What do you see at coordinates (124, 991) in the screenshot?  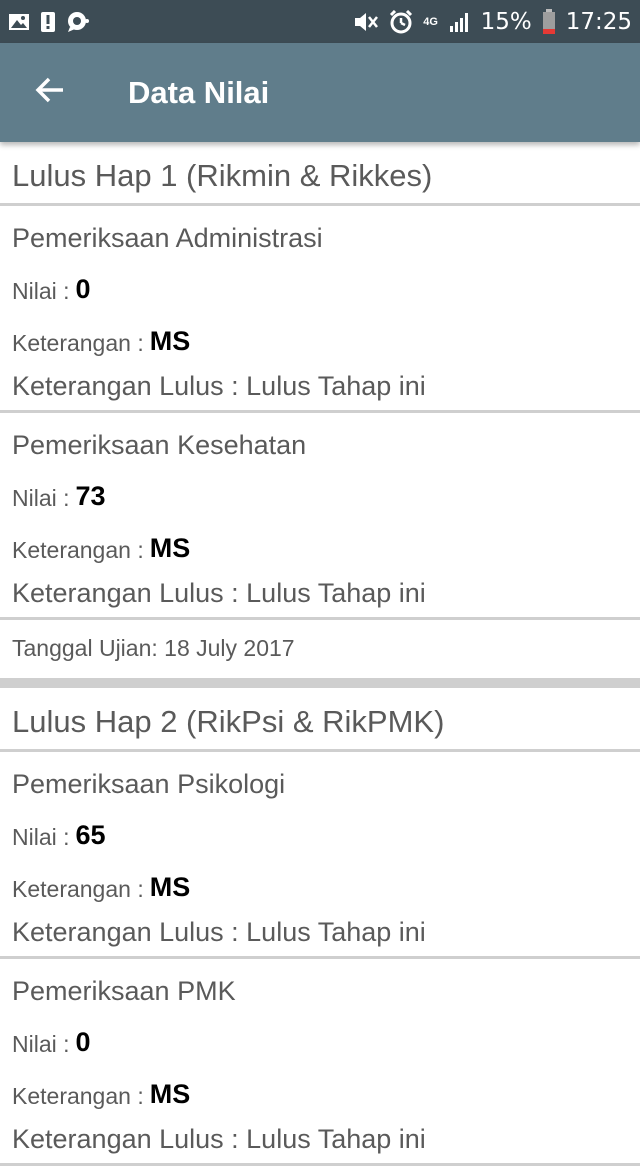 I see `exam-name: Pemeriksaan PMK` at bounding box center [124, 991].